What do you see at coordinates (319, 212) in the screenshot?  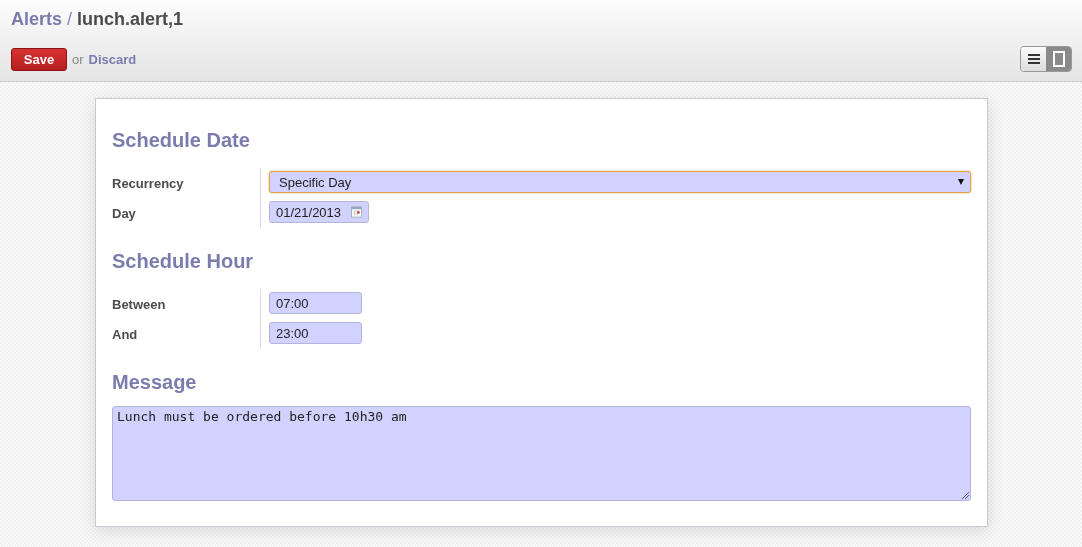 I see `date-field: 01/21/2013` at bounding box center [319, 212].